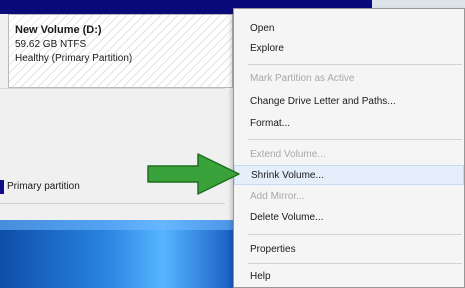 The height and width of the screenshot is (288, 465). Describe the element at coordinates (349, 250) in the screenshot. I see `menu-item-properties: Properties` at that location.